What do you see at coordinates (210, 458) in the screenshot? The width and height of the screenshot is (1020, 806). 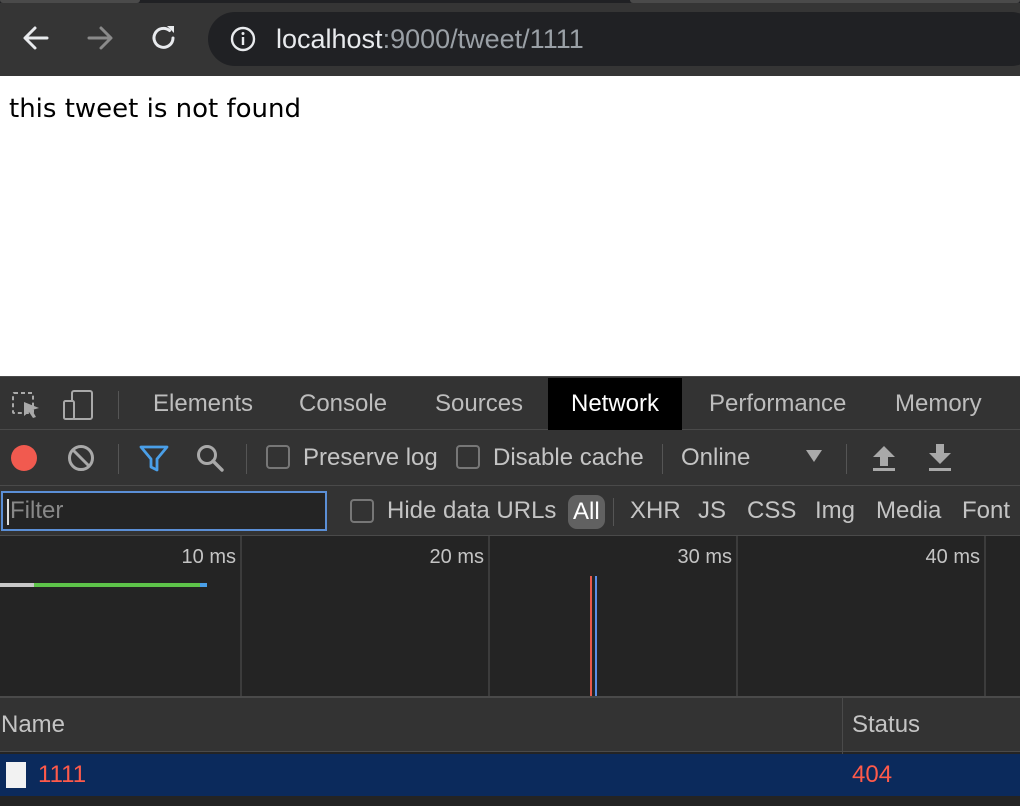 I see `search-icon` at bounding box center [210, 458].